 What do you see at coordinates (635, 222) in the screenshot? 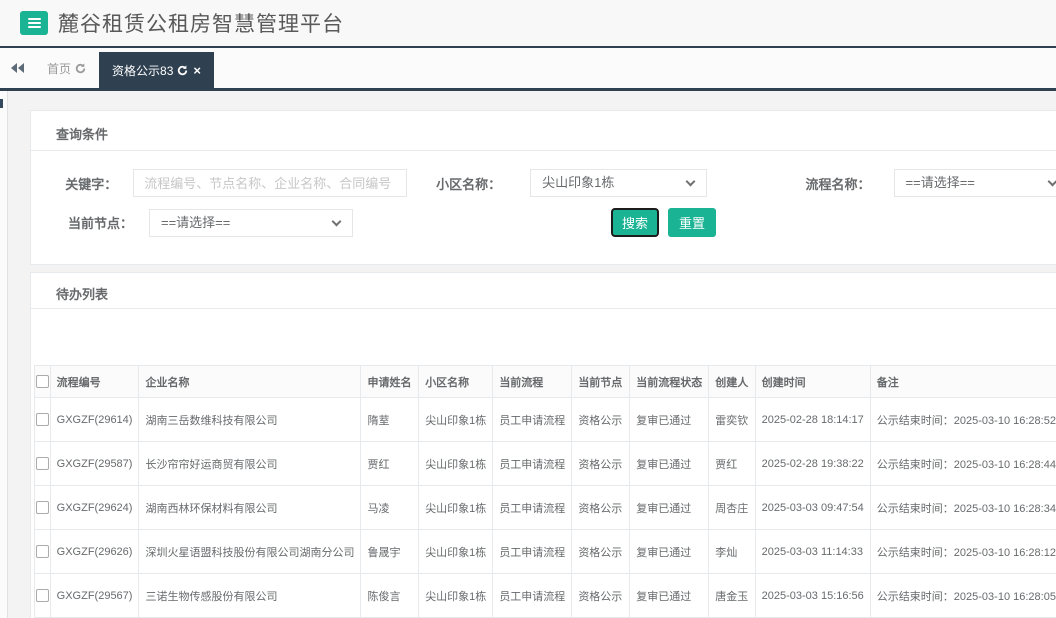
I see `search-button: 搜索` at bounding box center [635, 222].